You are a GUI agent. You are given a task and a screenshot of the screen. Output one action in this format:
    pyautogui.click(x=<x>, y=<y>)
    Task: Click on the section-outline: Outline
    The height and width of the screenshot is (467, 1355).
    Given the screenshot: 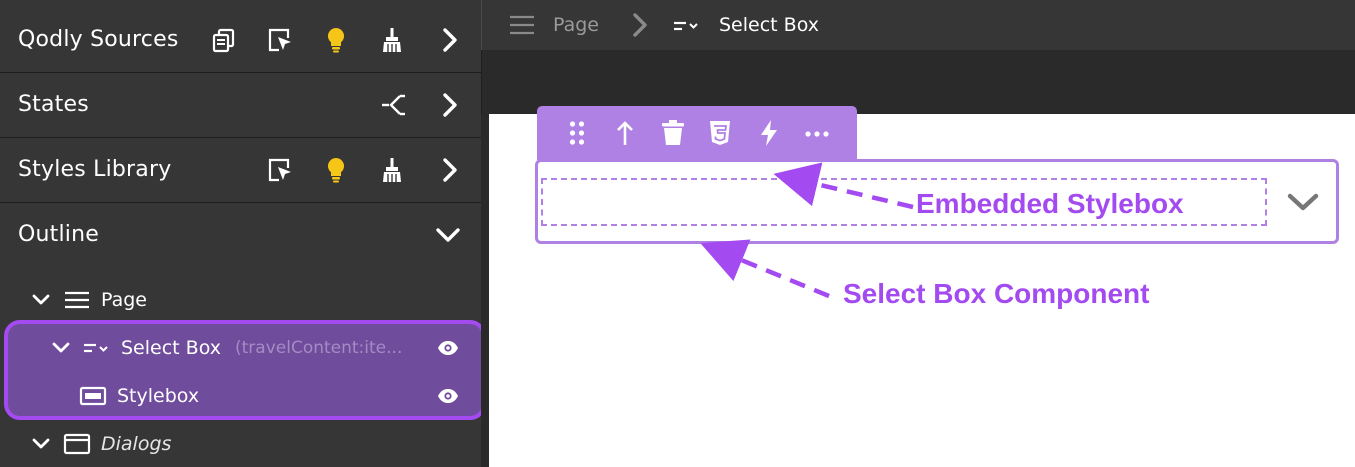 What is the action you would take?
    pyautogui.click(x=240, y=235)
    